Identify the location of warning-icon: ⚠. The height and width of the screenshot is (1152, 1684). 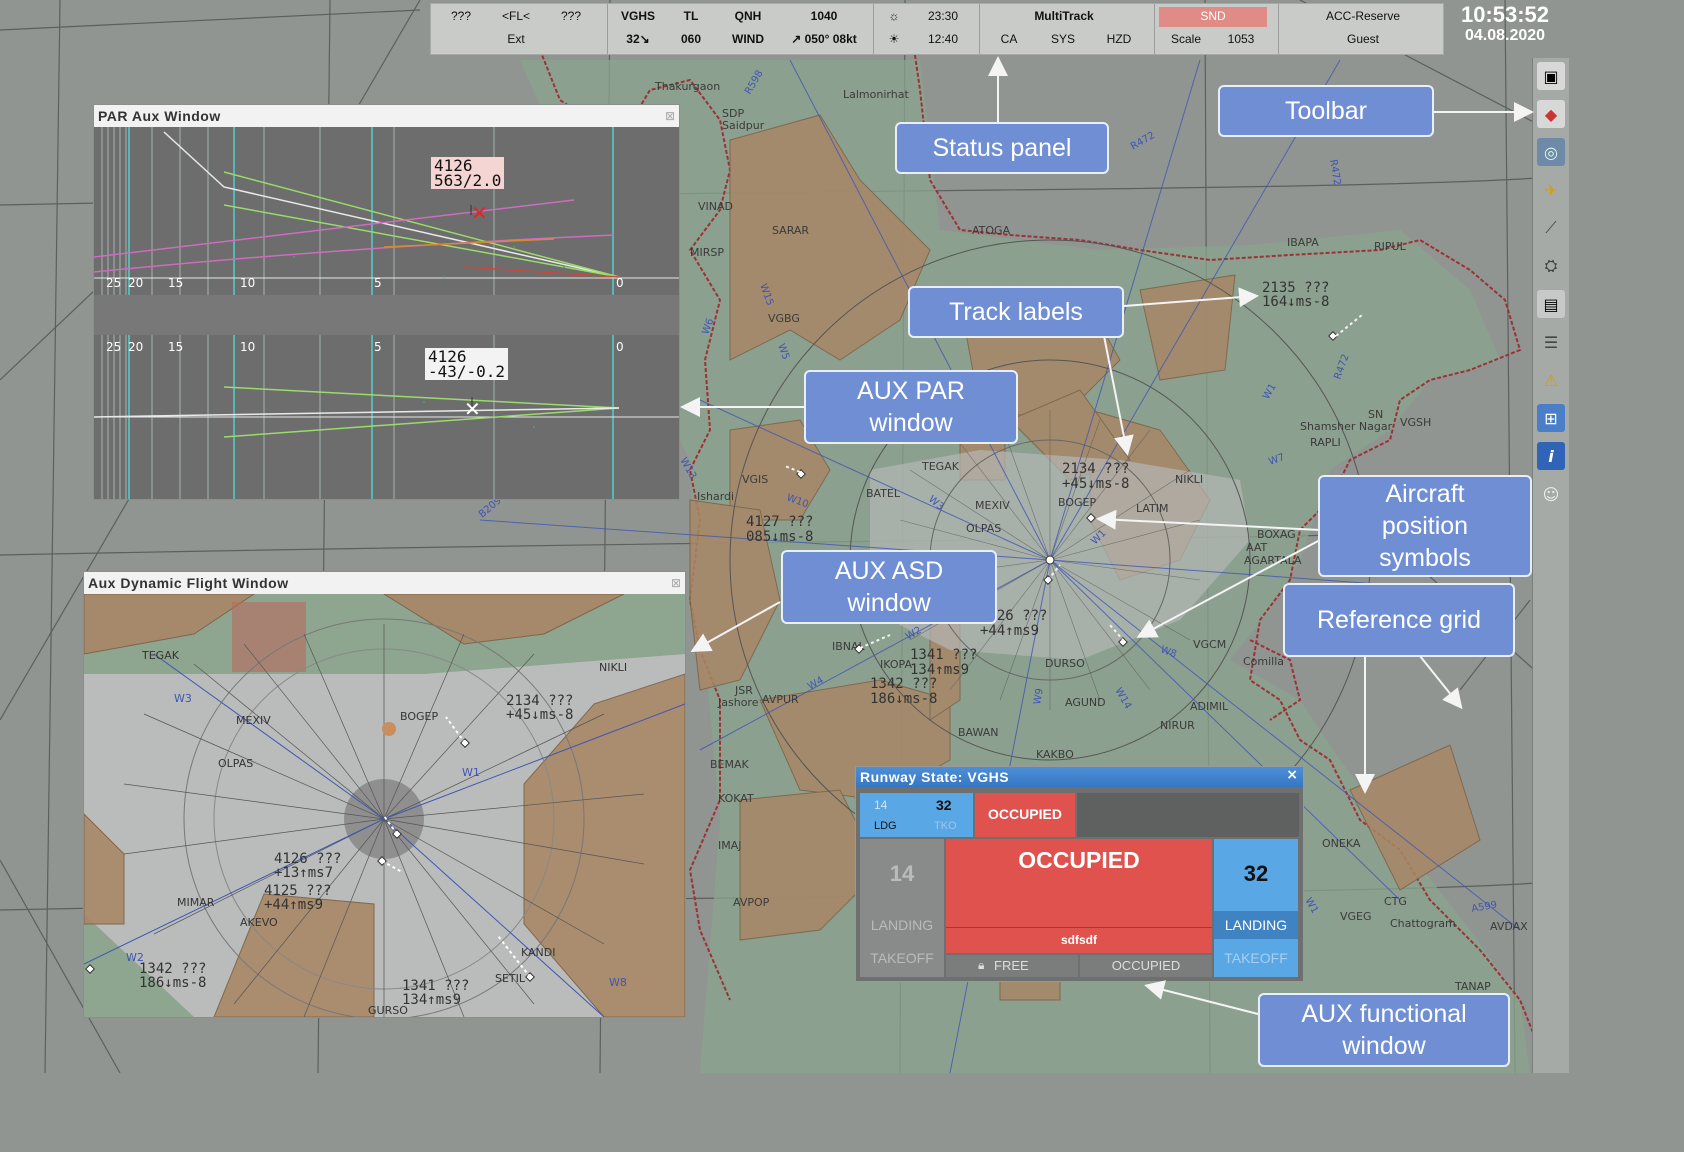
(1551, 380).